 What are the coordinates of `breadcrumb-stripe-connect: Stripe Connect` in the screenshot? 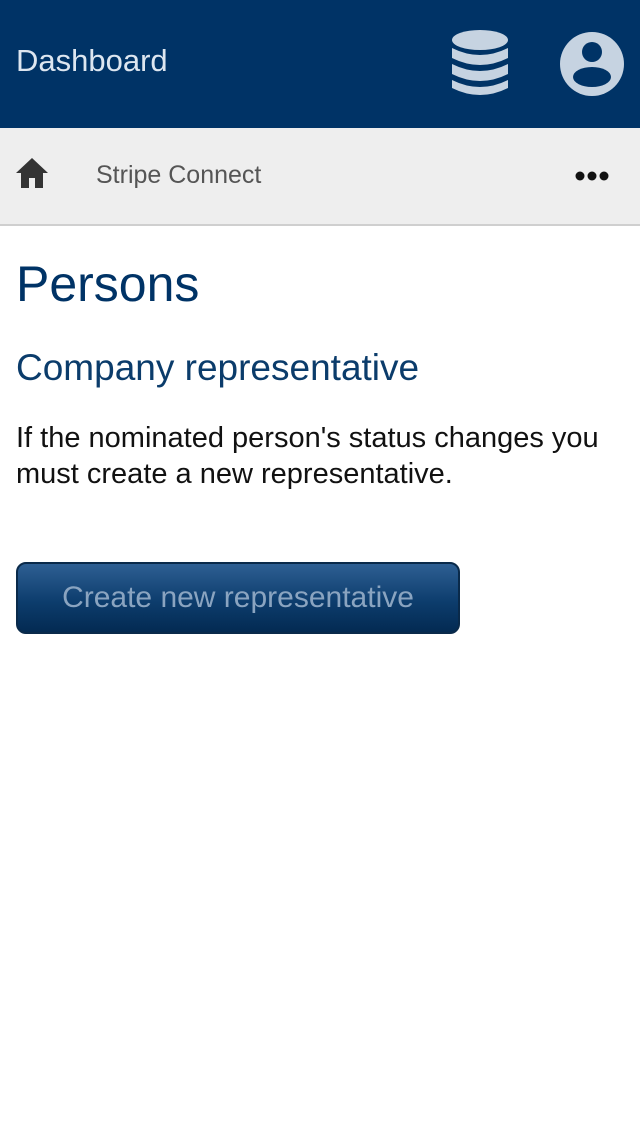 It's located at (178, 175).